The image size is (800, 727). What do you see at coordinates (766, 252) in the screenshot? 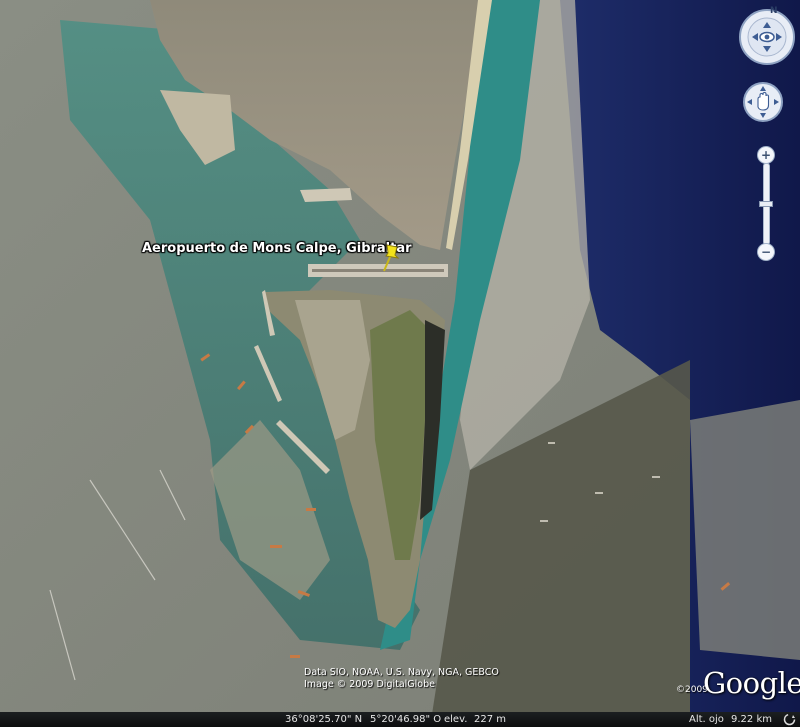
I see `zoom-out-button: −` at bounding box center [766, 252].